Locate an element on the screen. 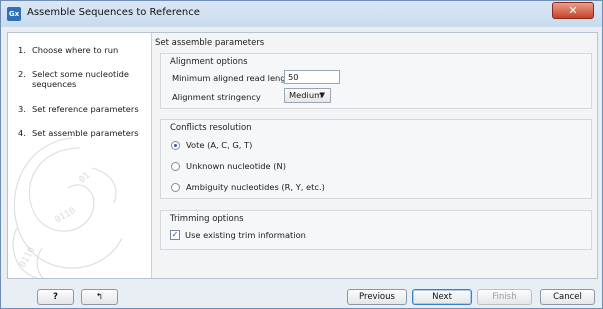  vote-radio is located at coordinates (175, 145).